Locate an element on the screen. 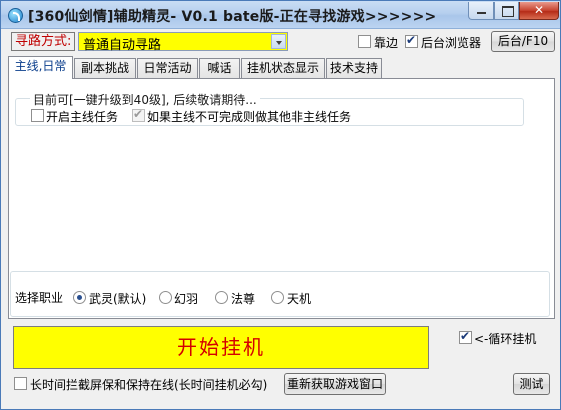 This screenshot has height=410, width=561. job-radio-fazun is located at coordinates (221, 297).